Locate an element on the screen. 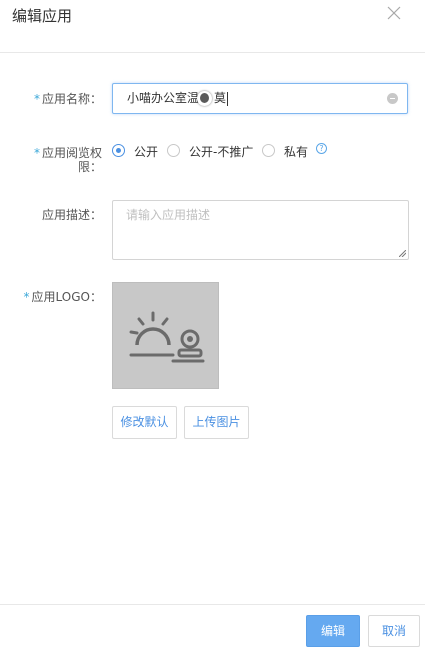 Image resolution: width=425 pixels, height=651 pixels. close-icon is located at coordinates (394, 13).